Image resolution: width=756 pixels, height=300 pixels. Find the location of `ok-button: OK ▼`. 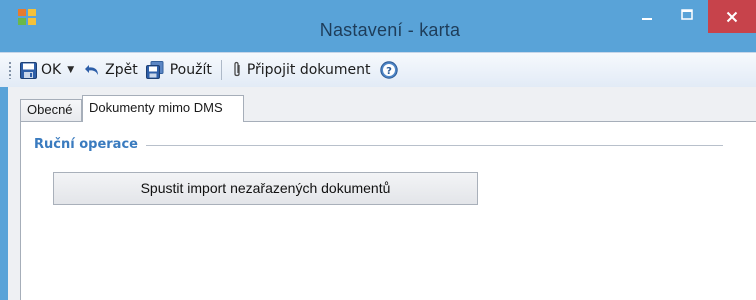

ok-button: OK ▼ is located at coordinates (50, 70).